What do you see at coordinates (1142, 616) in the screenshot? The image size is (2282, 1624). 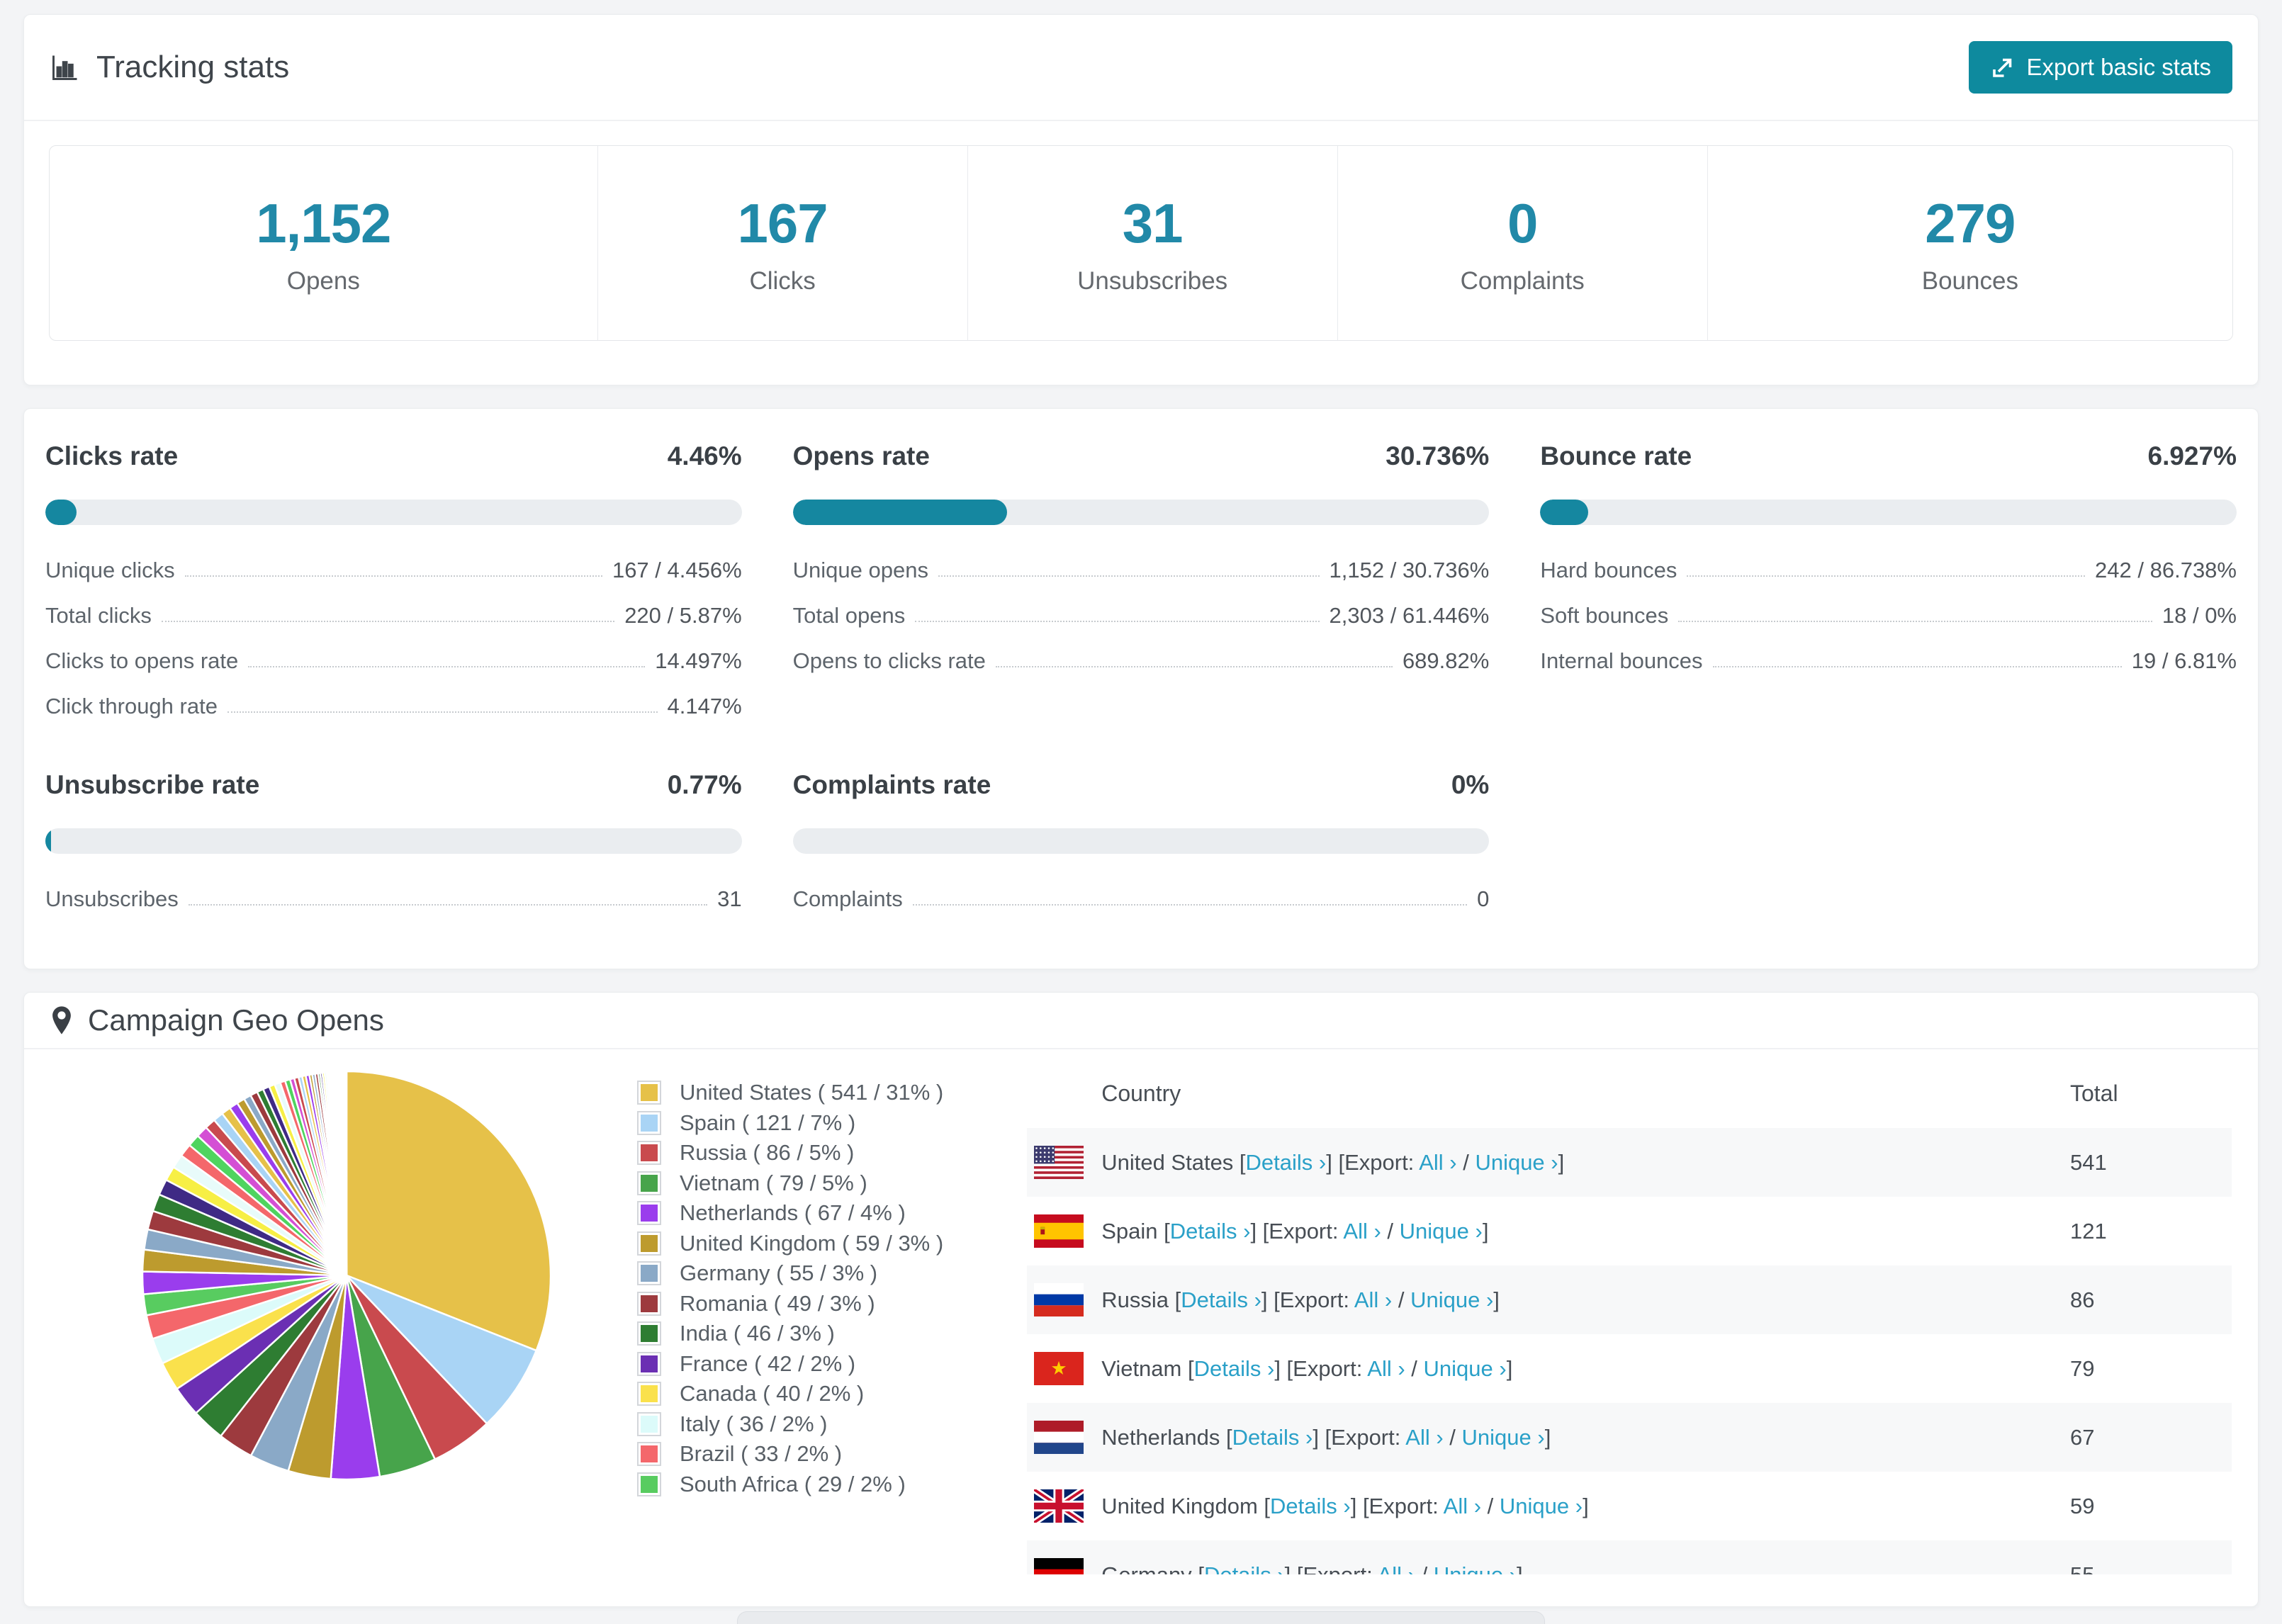 I see `rate-detail-row: Total opens 2,303 / 61.446%` at bounding box center [1142, 616].